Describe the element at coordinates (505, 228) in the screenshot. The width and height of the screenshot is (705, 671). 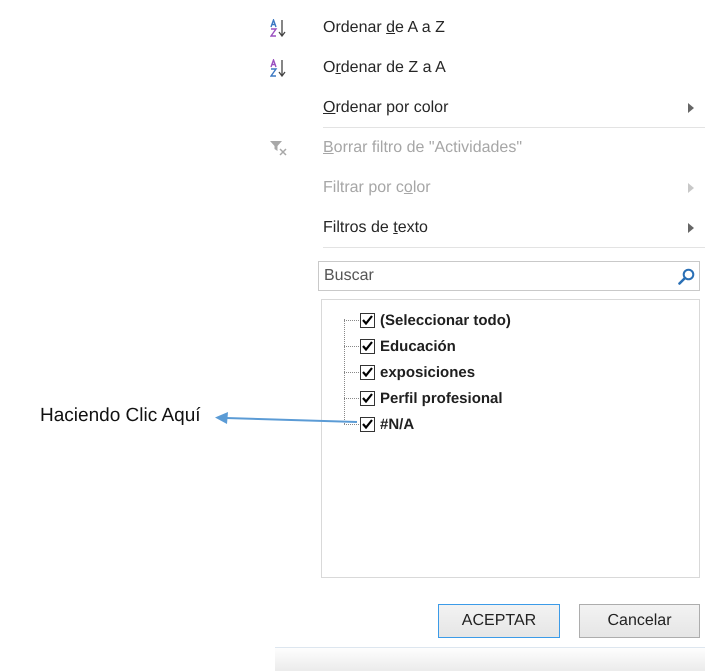
I see `menu-item: Filtros de texto` at that location.